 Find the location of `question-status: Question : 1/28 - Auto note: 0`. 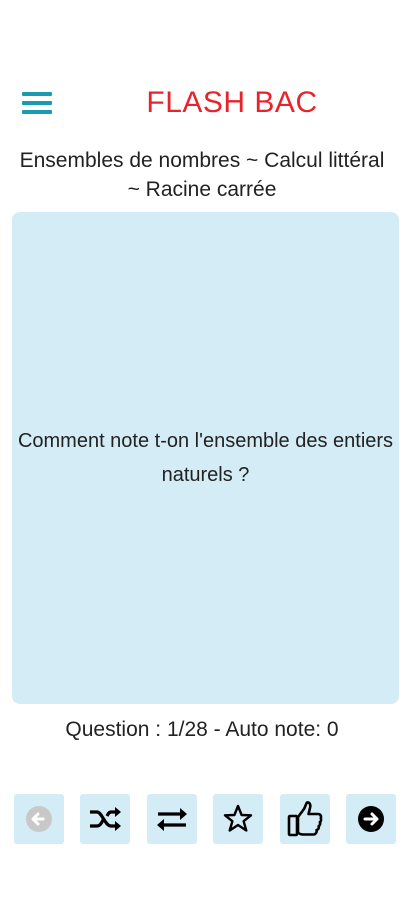

question-status: Question : 1/28 - Auto note: 0 is located at coordinates (202, 729).